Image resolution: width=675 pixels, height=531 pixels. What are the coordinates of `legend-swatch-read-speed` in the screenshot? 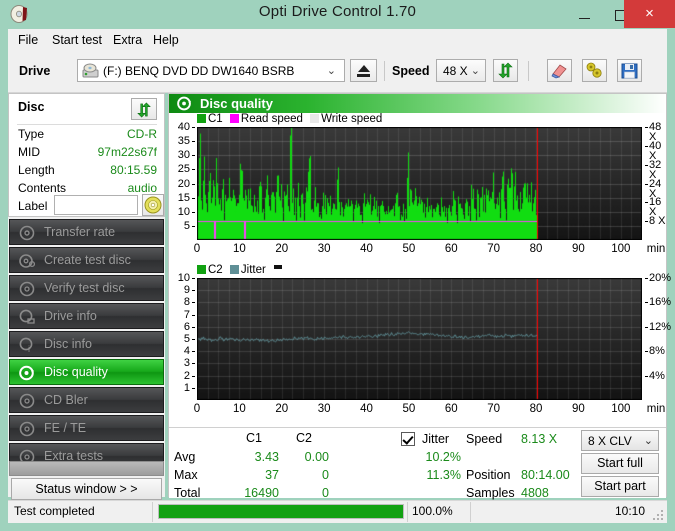 It's located at (234, 118).